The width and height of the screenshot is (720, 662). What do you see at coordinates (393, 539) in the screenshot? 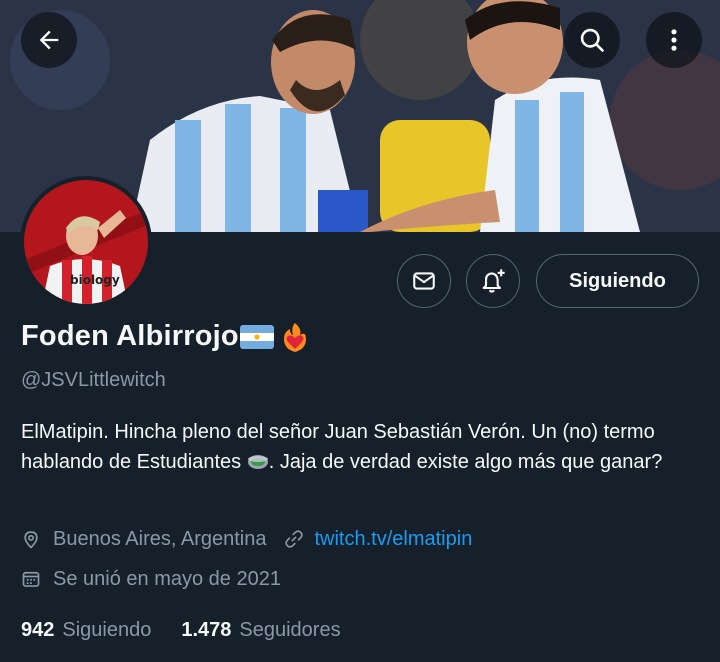
I see `profile-website-link: twitch.tv/elmatipin` at bounding box center [393, 539].